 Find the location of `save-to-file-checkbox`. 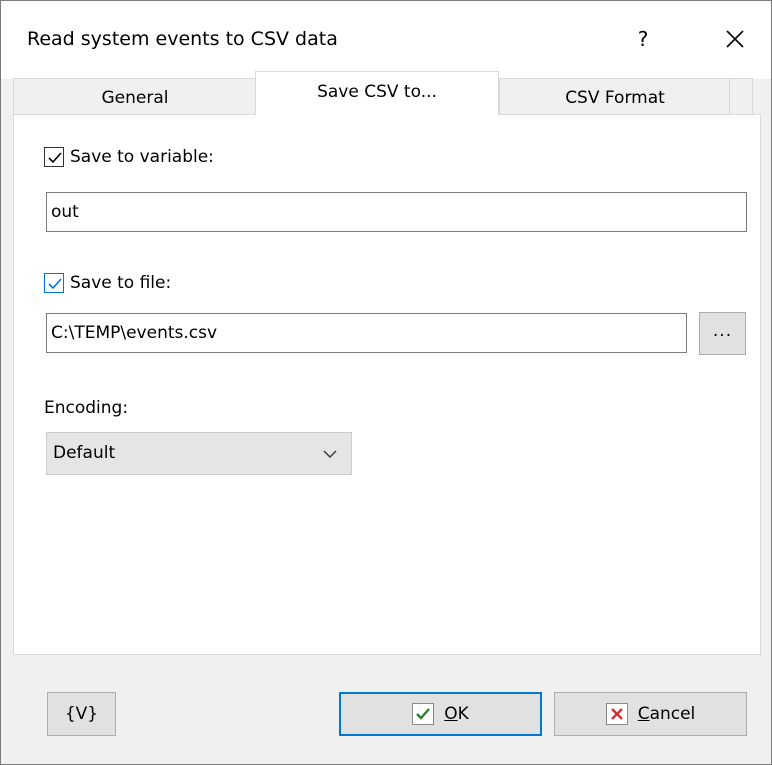

save-to-file-checkbox is located at coordinates (54, 283).